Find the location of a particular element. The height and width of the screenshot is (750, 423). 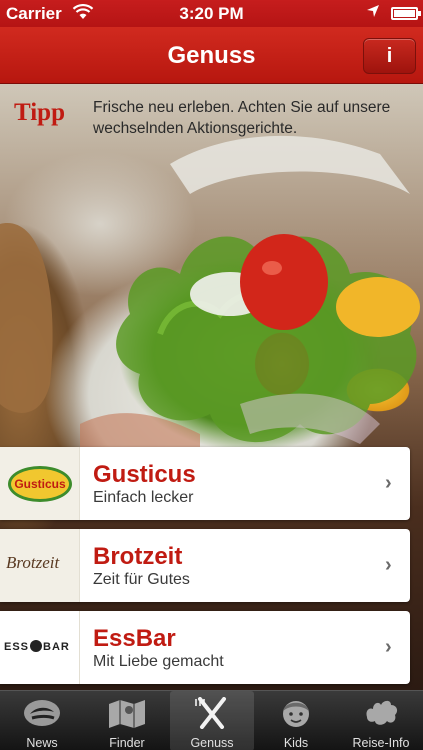

tab-finder: Finder is located at coordinates (127, 720).